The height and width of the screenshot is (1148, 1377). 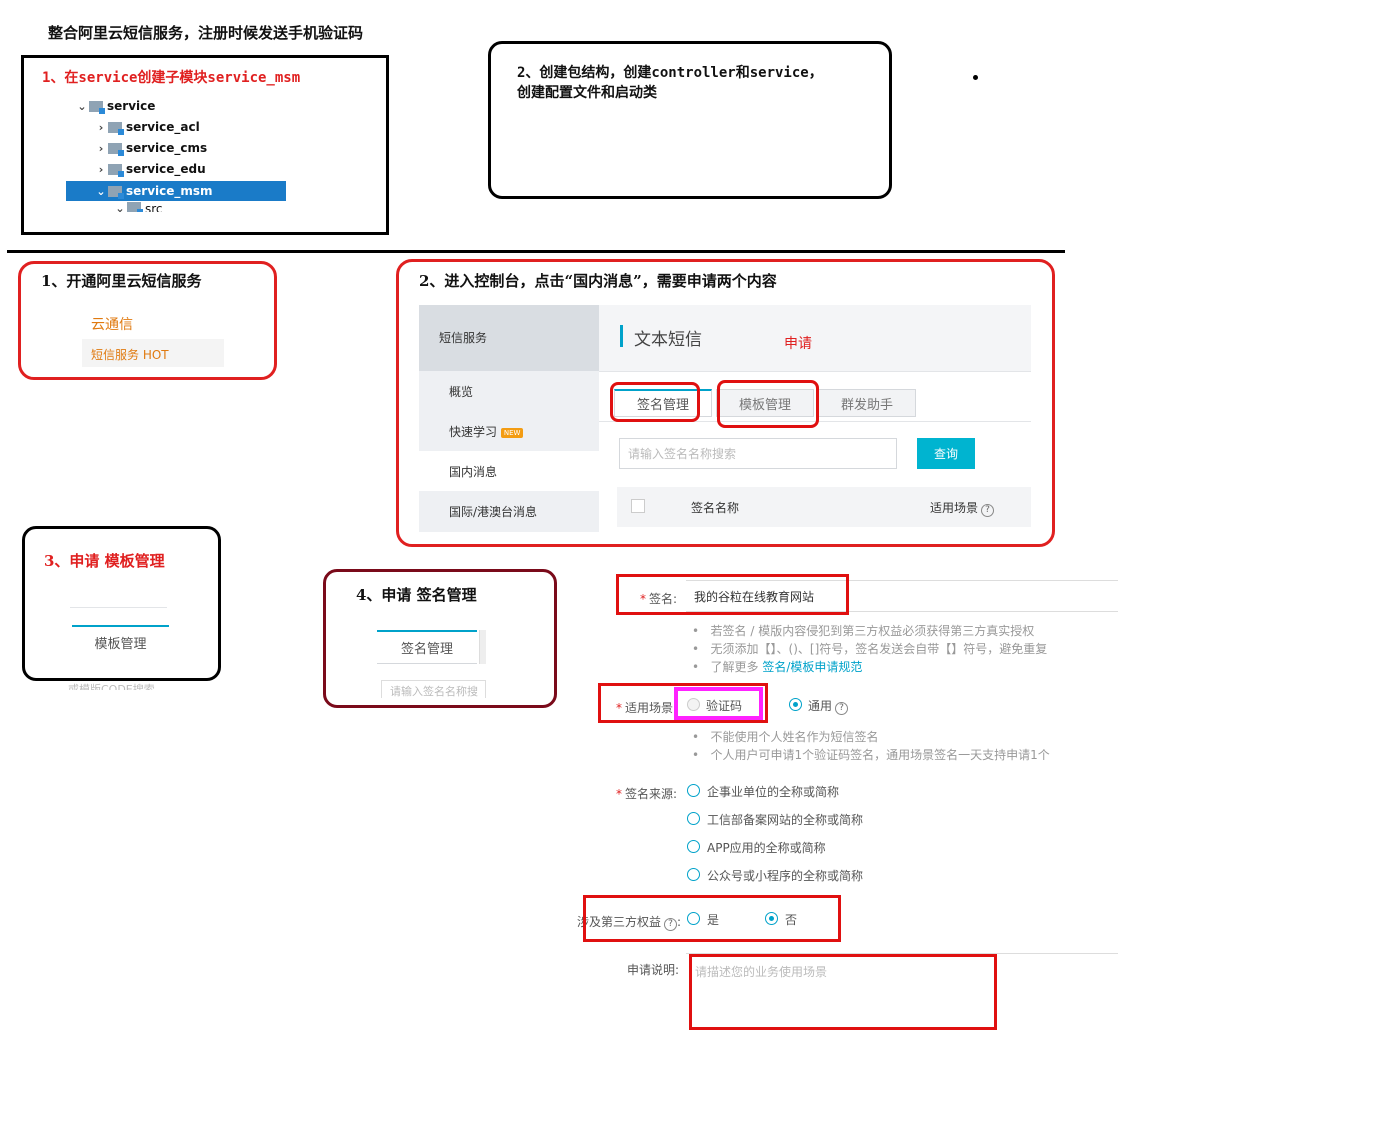 What do you see at coordinates (512, 432) in the screenshot?
I see `new-badge: NEW` at bounding box center [512, 432].